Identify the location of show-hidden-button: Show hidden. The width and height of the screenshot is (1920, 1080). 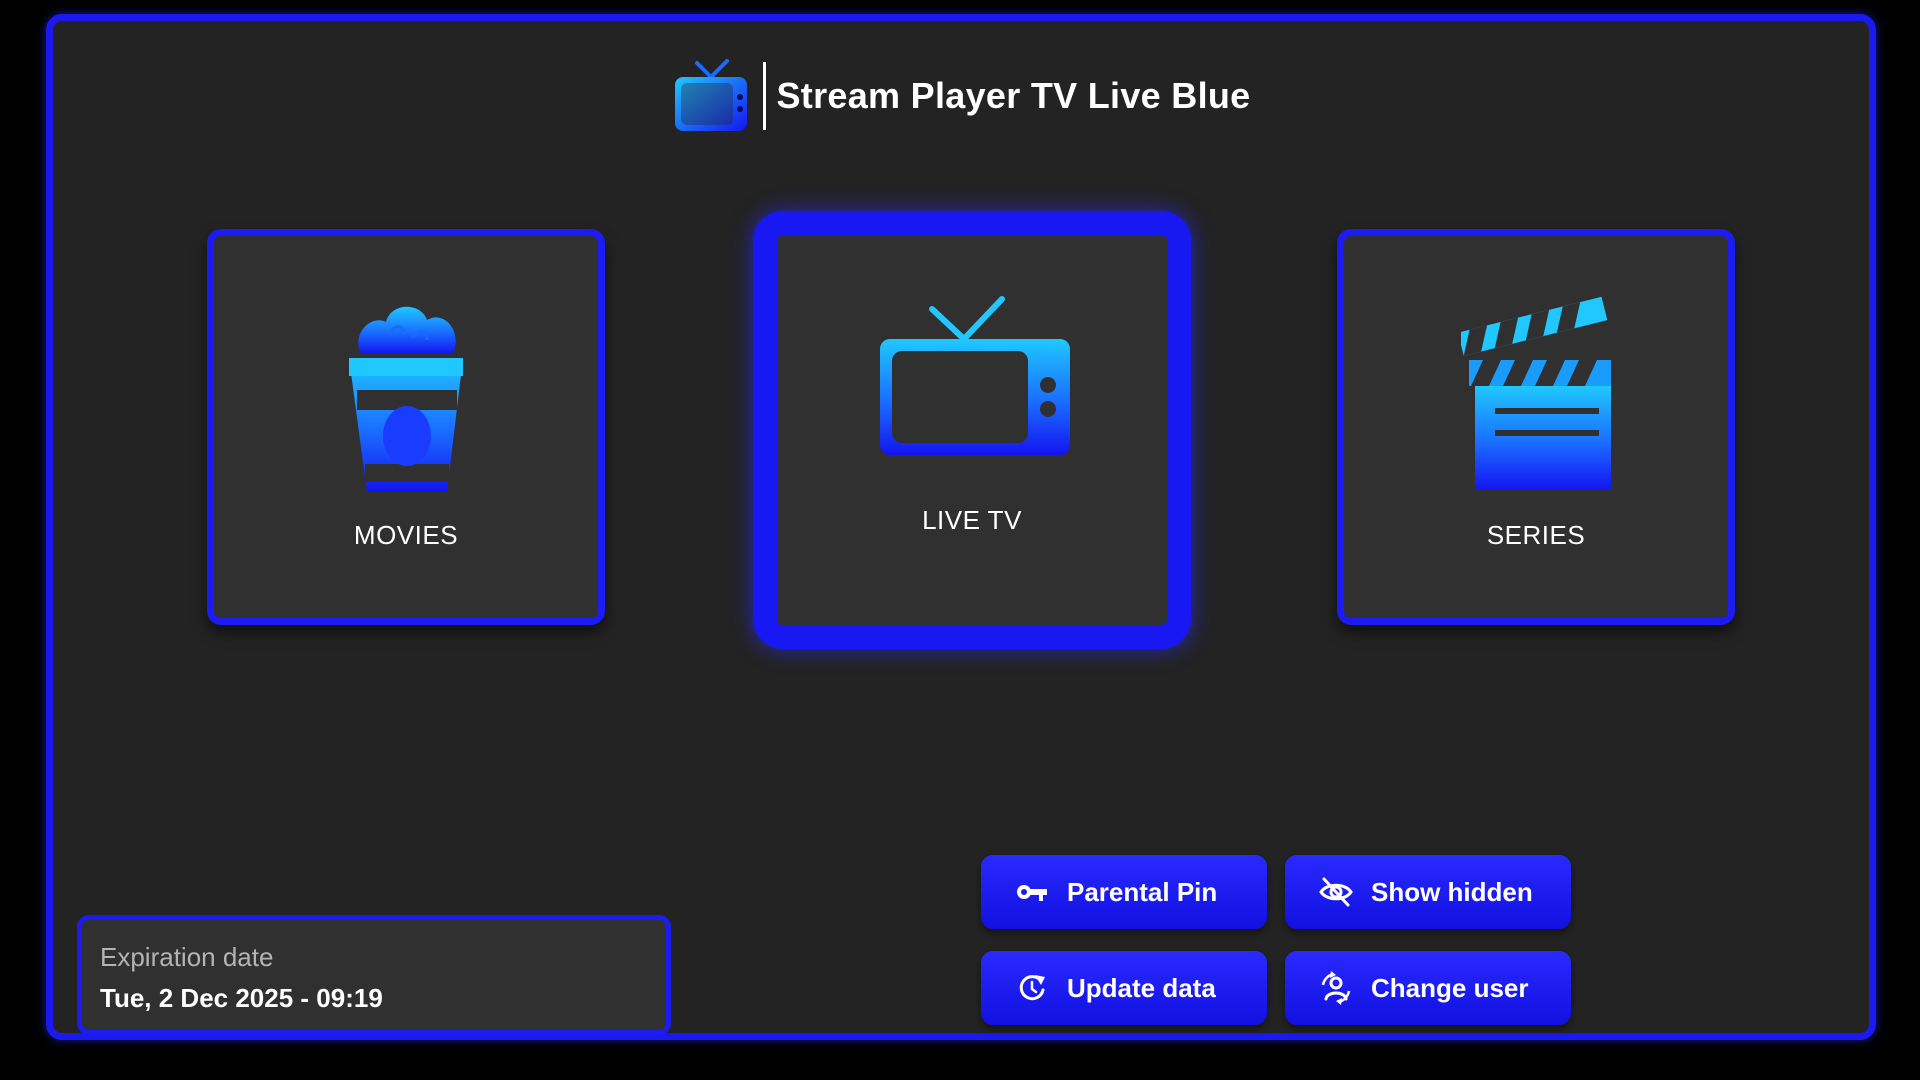
(1428, 892).